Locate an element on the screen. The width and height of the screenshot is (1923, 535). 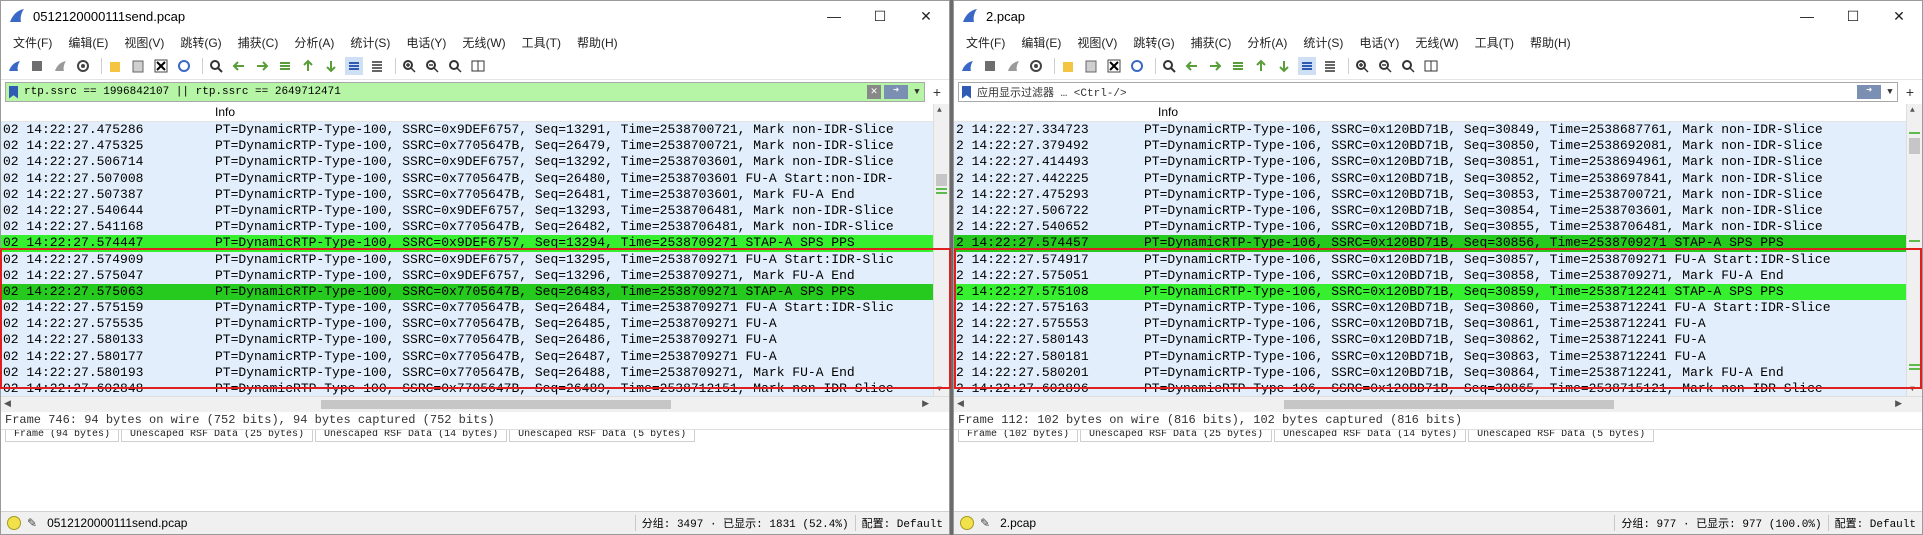
byte-tab: Frame (94 bytes) is located at coordinates (62, 436).